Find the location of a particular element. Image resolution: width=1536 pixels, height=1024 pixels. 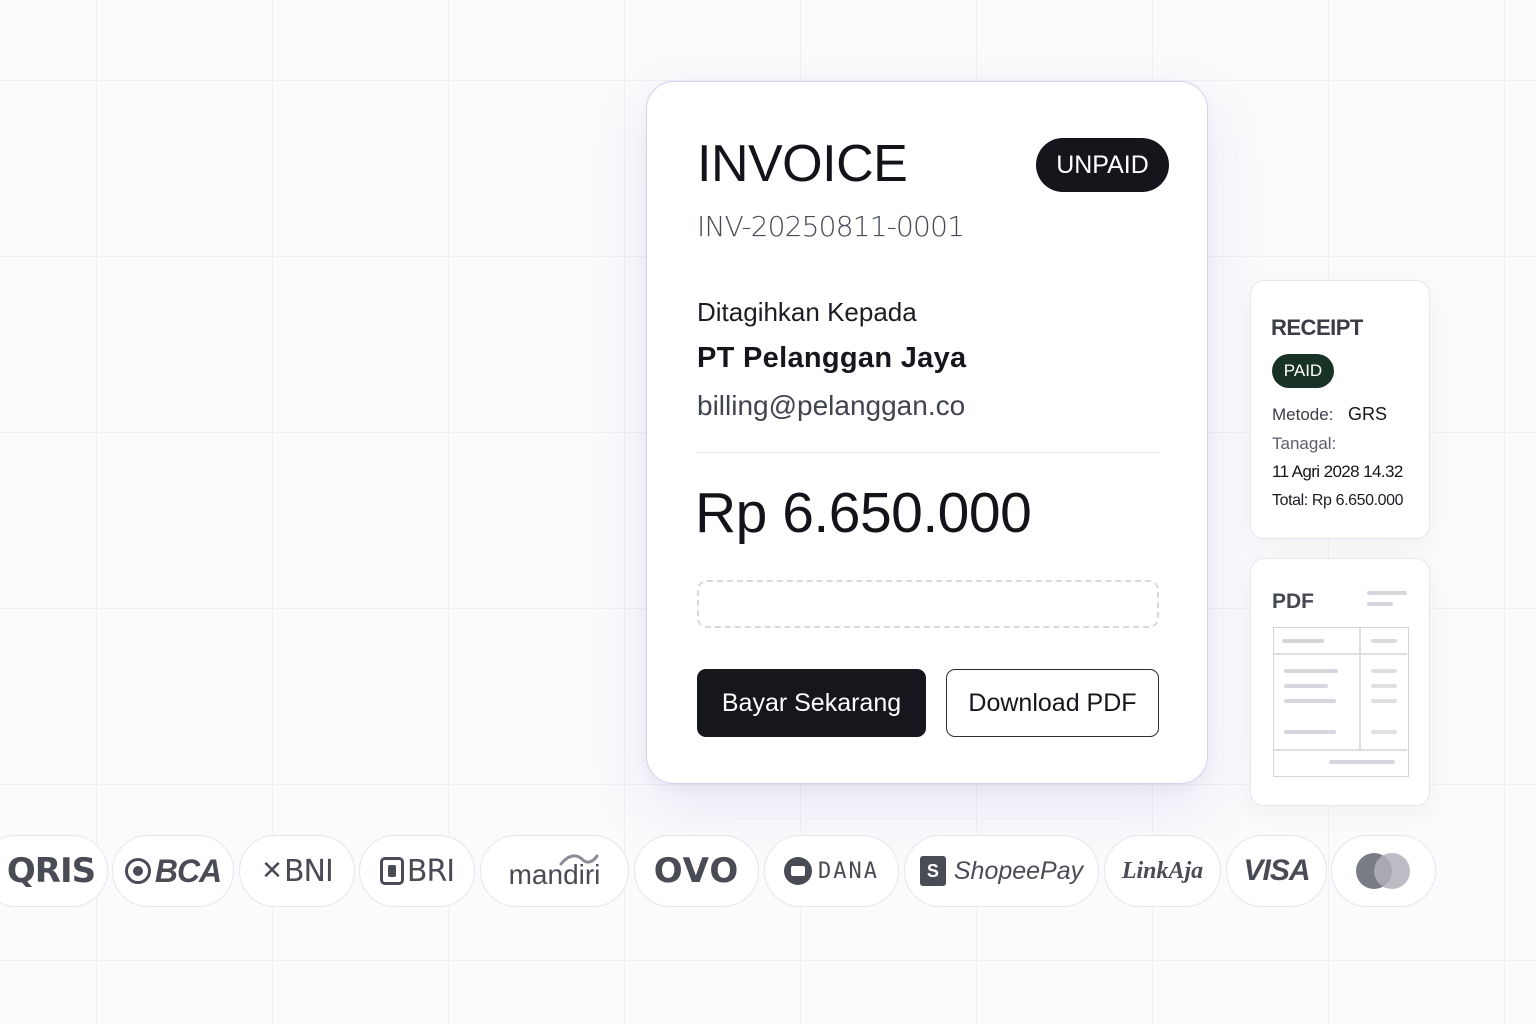

divider is located at coordinates (928, 452).